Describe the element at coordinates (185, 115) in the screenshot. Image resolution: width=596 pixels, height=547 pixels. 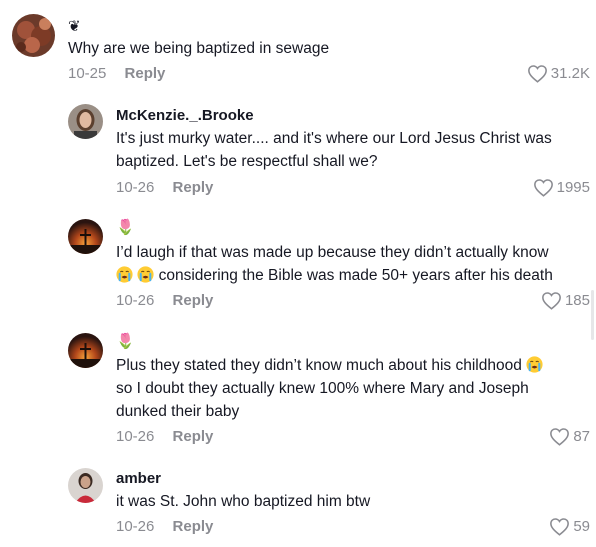
I see `username: McKenzie._.Brooke` at that location.